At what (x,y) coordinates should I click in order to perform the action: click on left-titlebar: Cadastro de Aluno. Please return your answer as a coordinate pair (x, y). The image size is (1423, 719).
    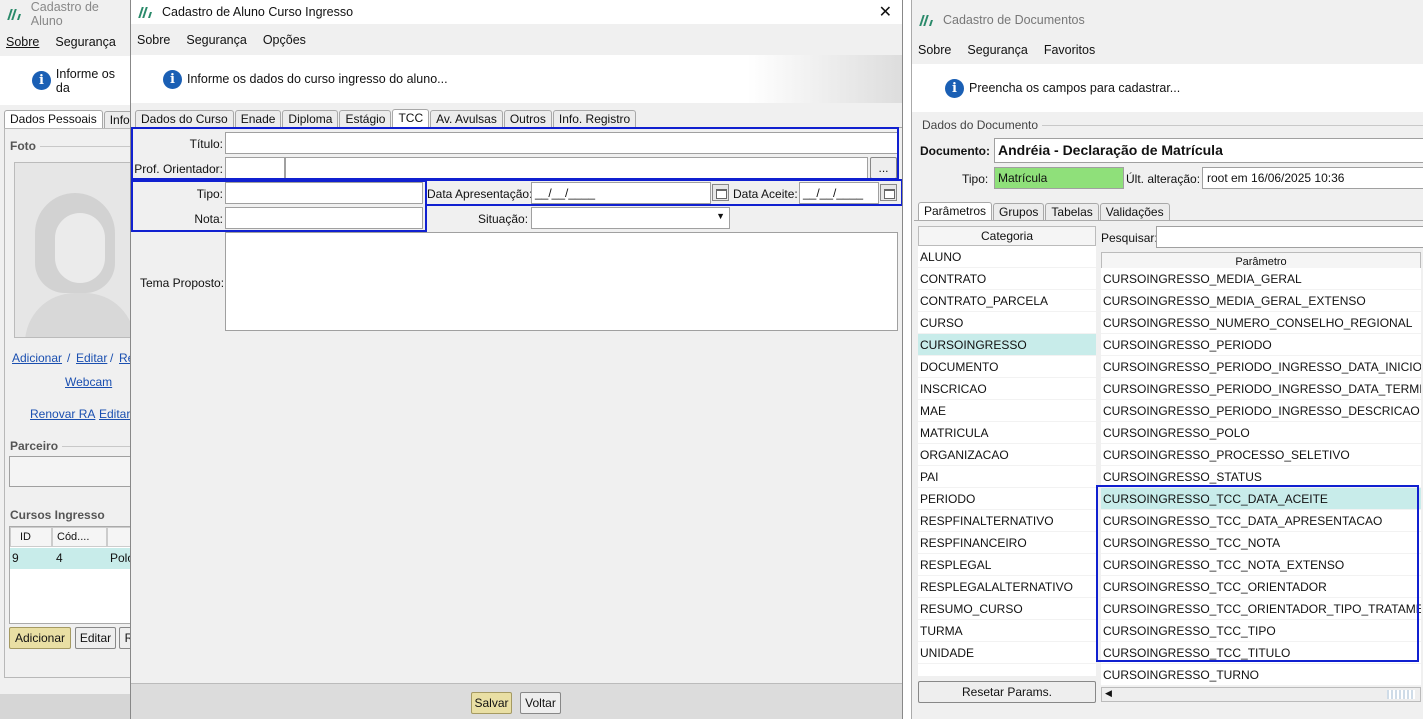
    Looking at the image, I should click on (66, 14).